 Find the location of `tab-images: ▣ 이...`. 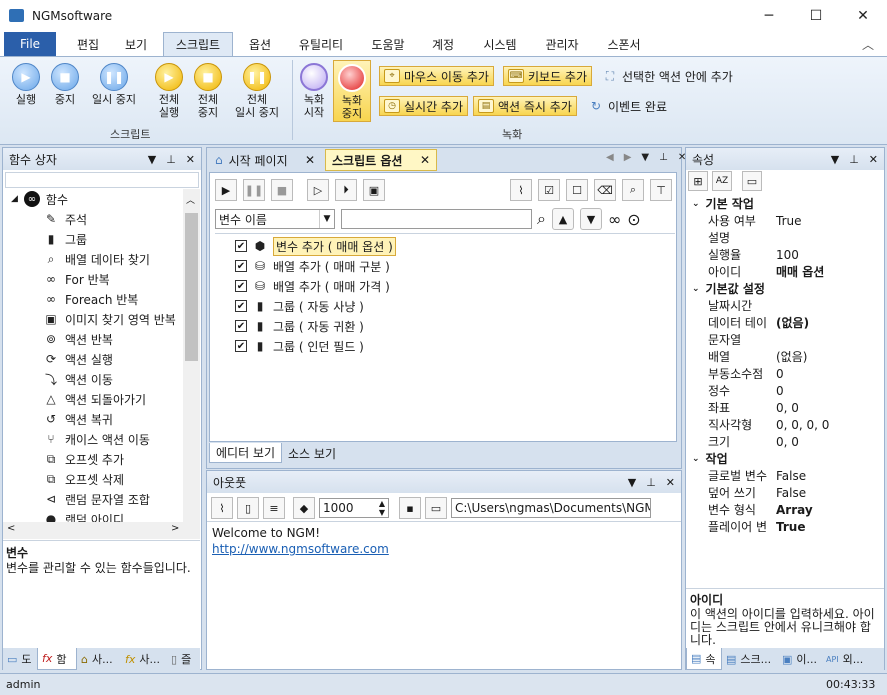

tab-images: ▣ 이... is located at coordinates (800, 659).